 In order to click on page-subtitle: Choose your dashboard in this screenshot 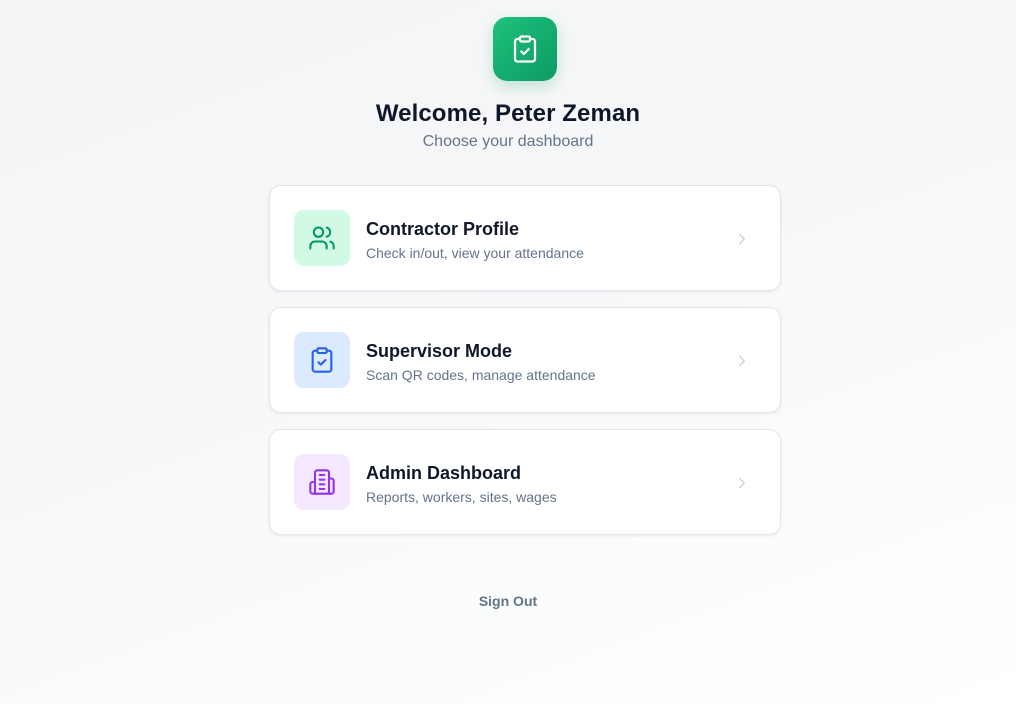, I will do `click(508, 141)`.